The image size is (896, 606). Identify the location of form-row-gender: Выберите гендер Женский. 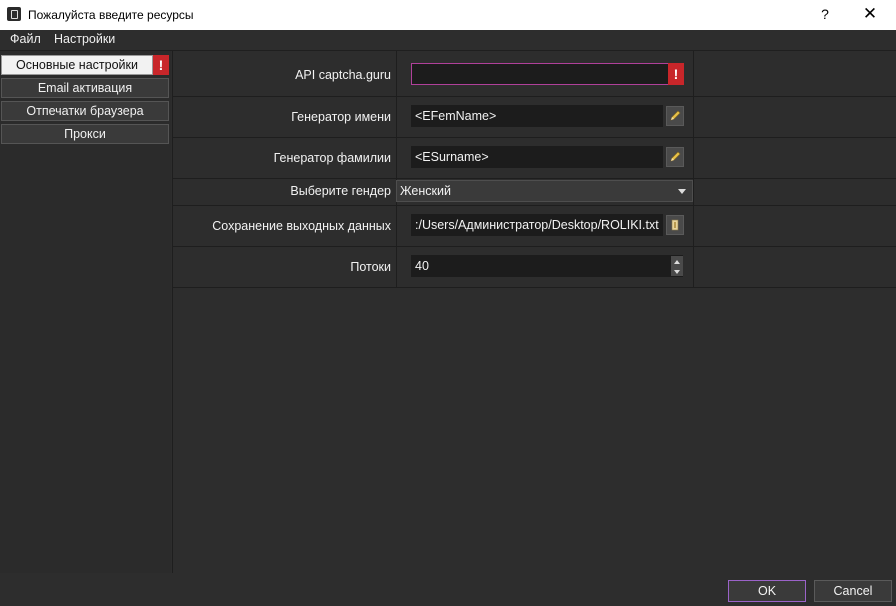
(534, 192).